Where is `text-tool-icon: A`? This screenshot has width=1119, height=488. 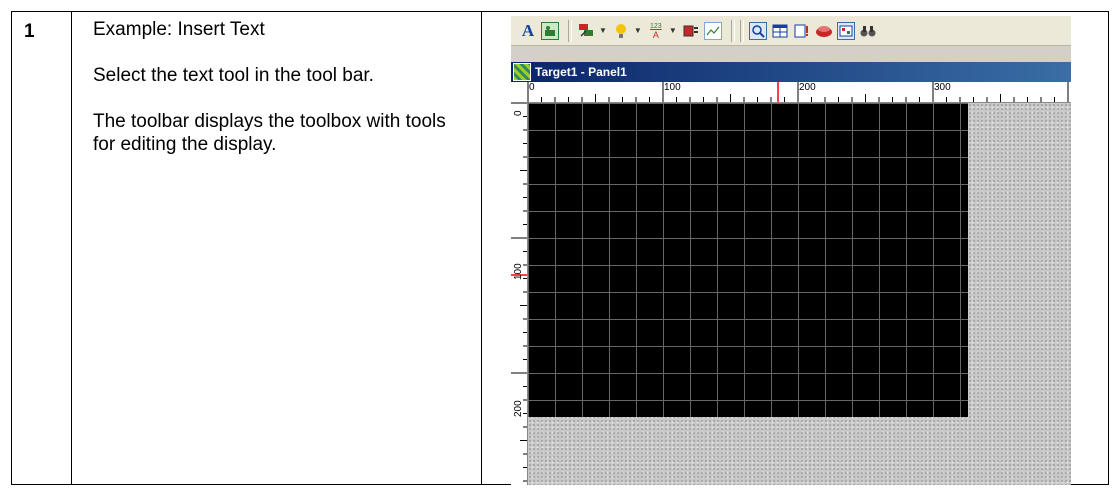 text-tool-icon: A is located at coordinates (528, 30).